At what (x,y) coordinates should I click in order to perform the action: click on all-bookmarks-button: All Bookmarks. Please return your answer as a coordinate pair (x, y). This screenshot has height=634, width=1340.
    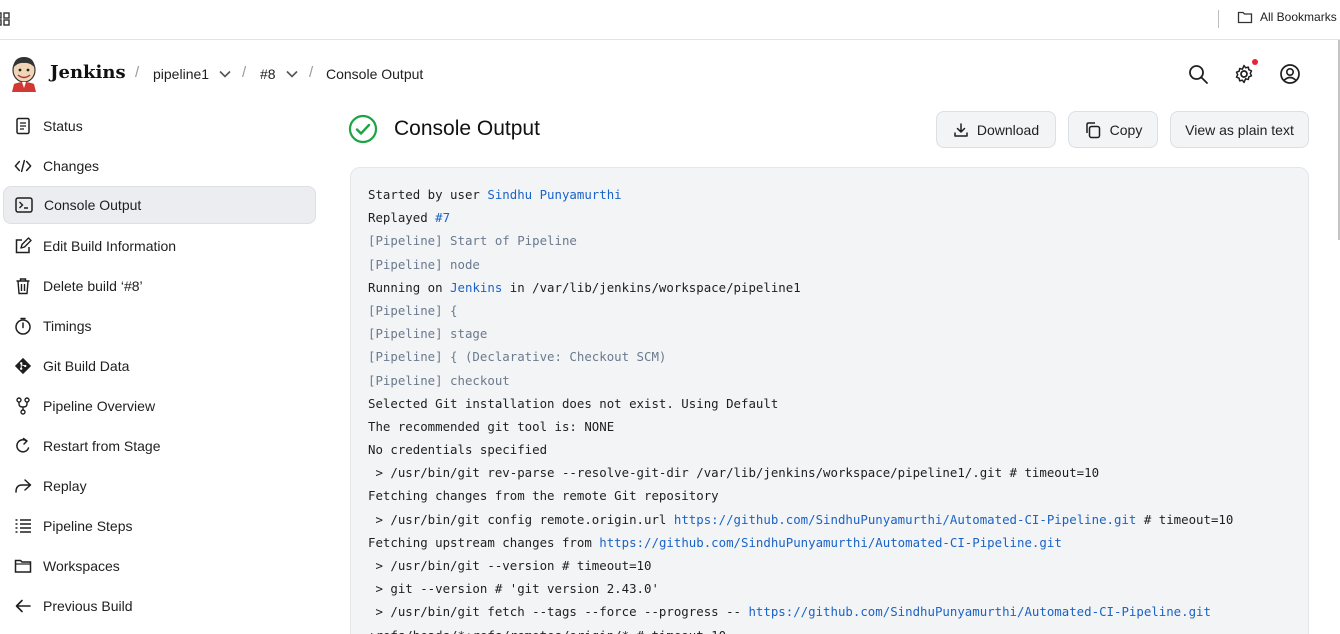
    Looking at the image, I should click on (1287, 17).